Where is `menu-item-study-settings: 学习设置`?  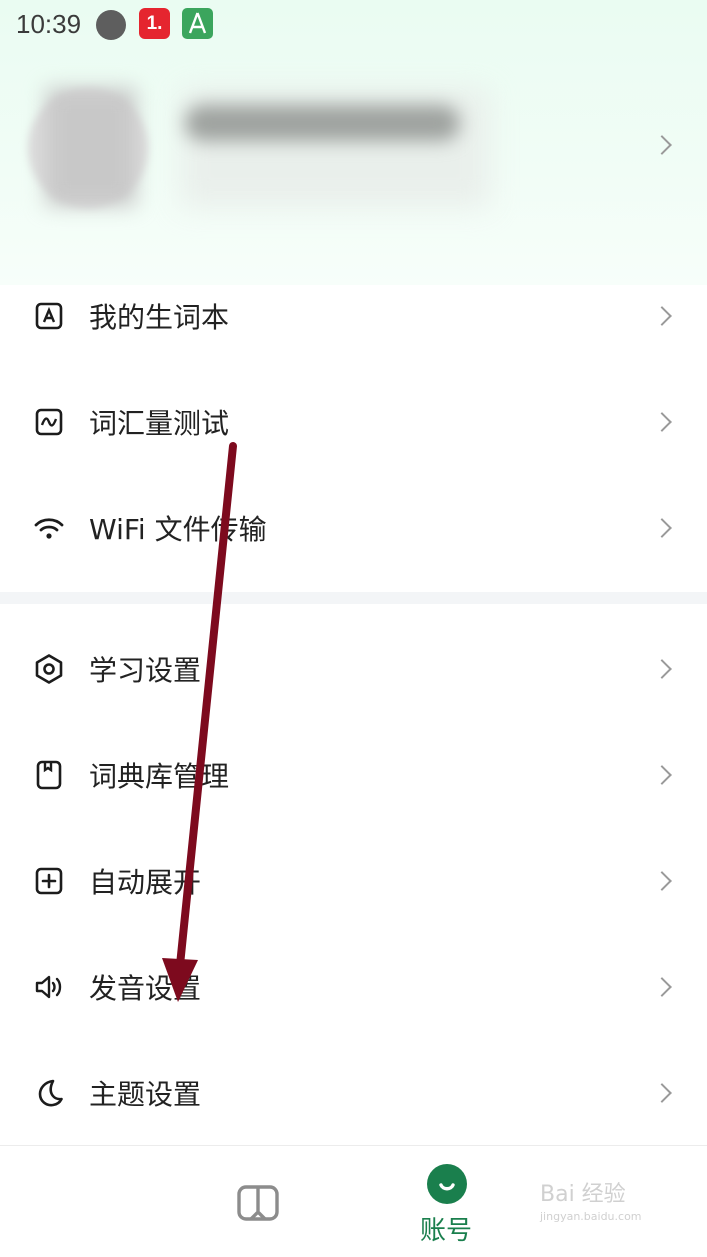
menu-item-study-settings: 学习设置 is located at coordinates (353, 669).